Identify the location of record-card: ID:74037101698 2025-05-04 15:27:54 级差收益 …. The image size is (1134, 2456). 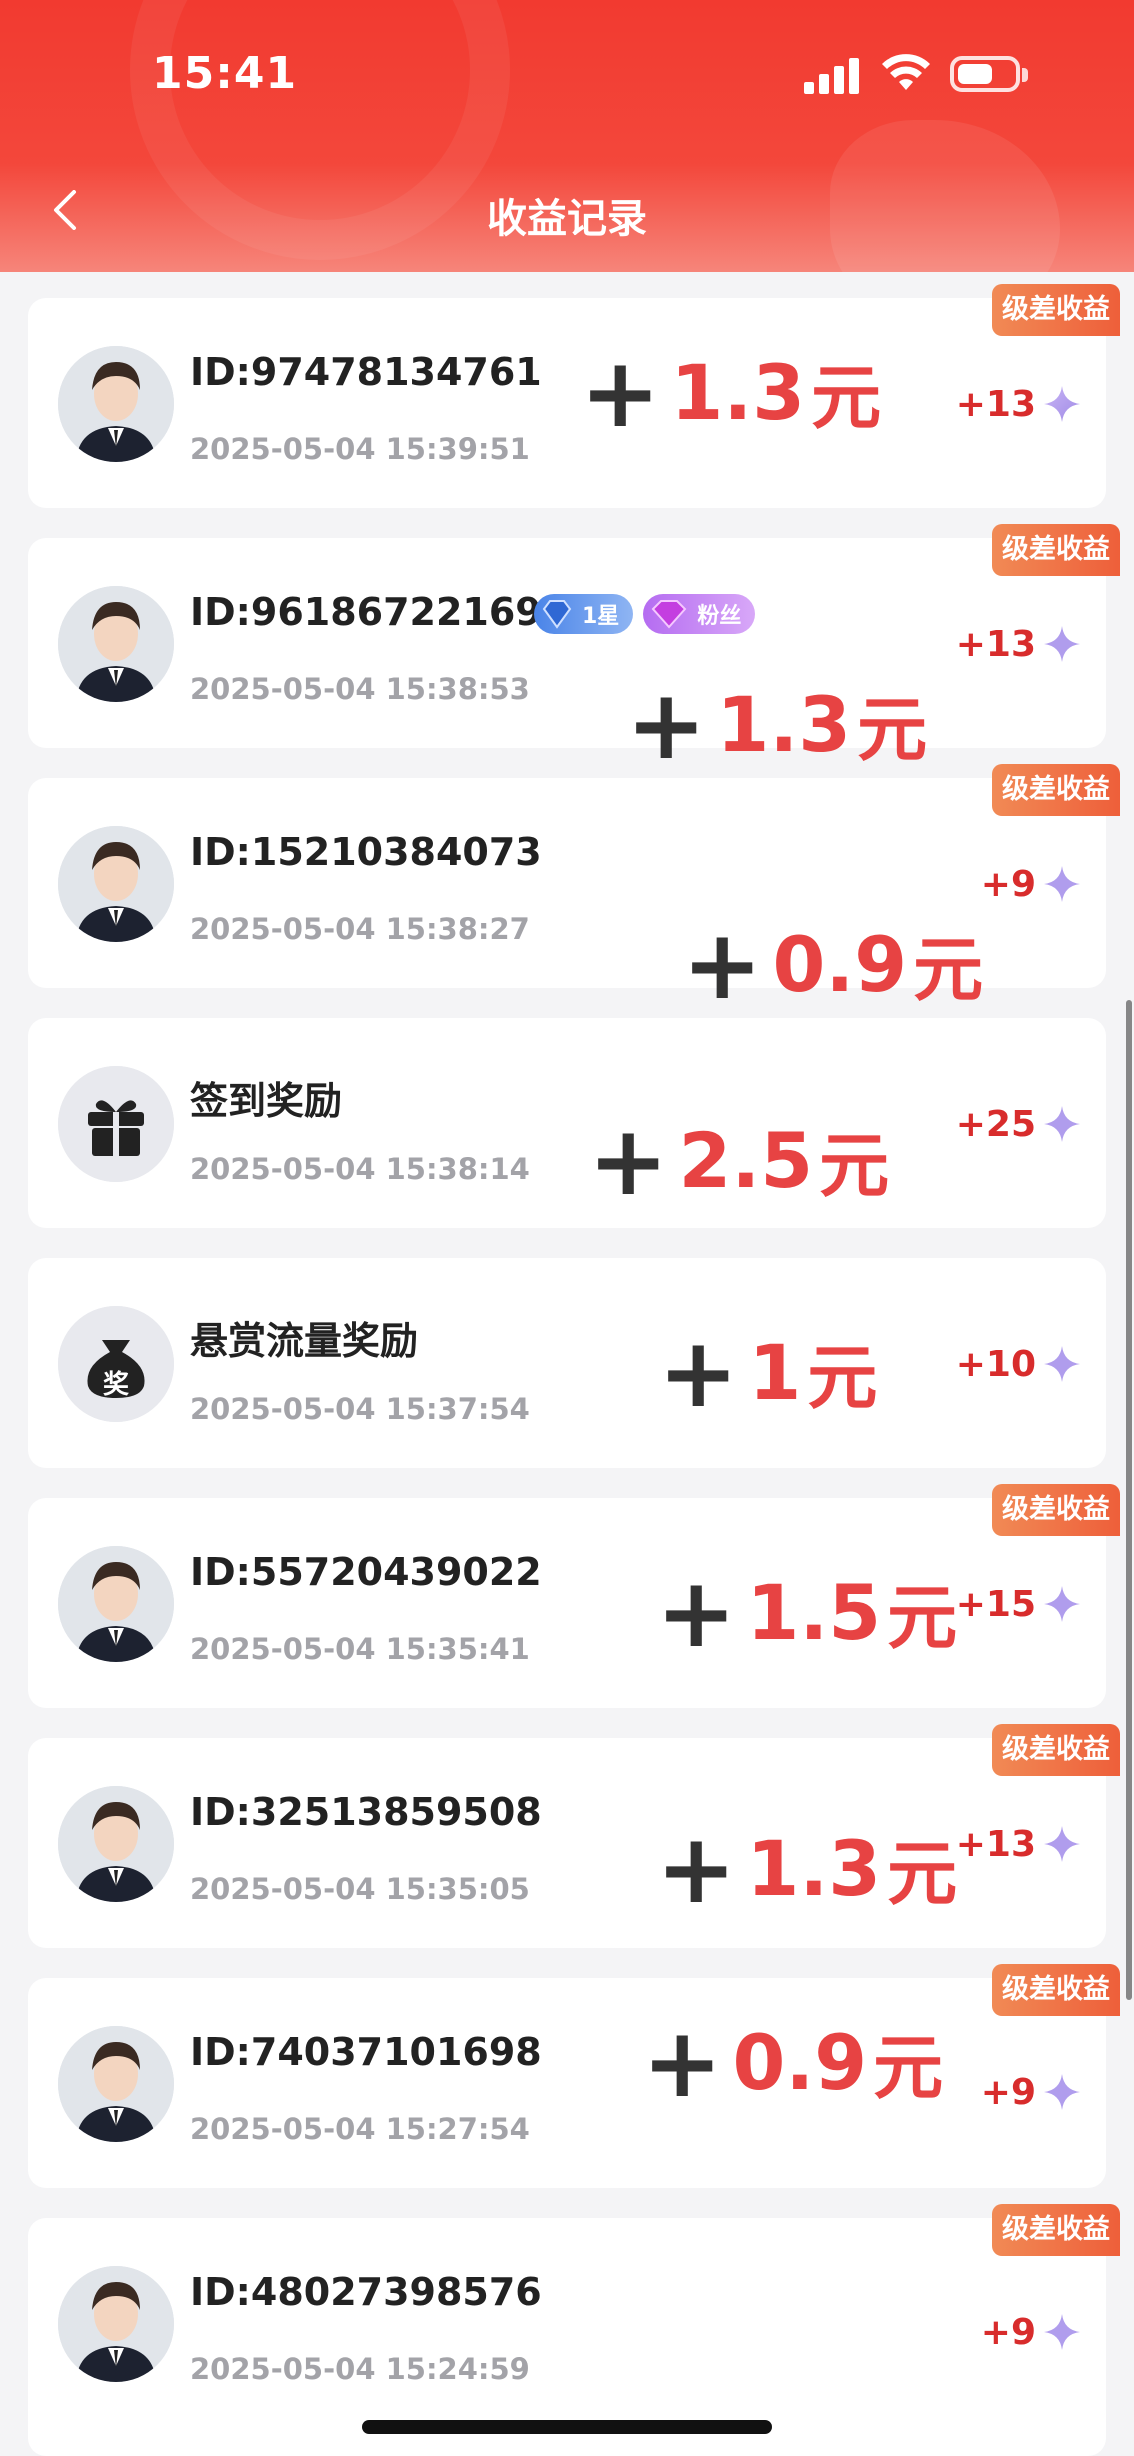
(574, 2076).